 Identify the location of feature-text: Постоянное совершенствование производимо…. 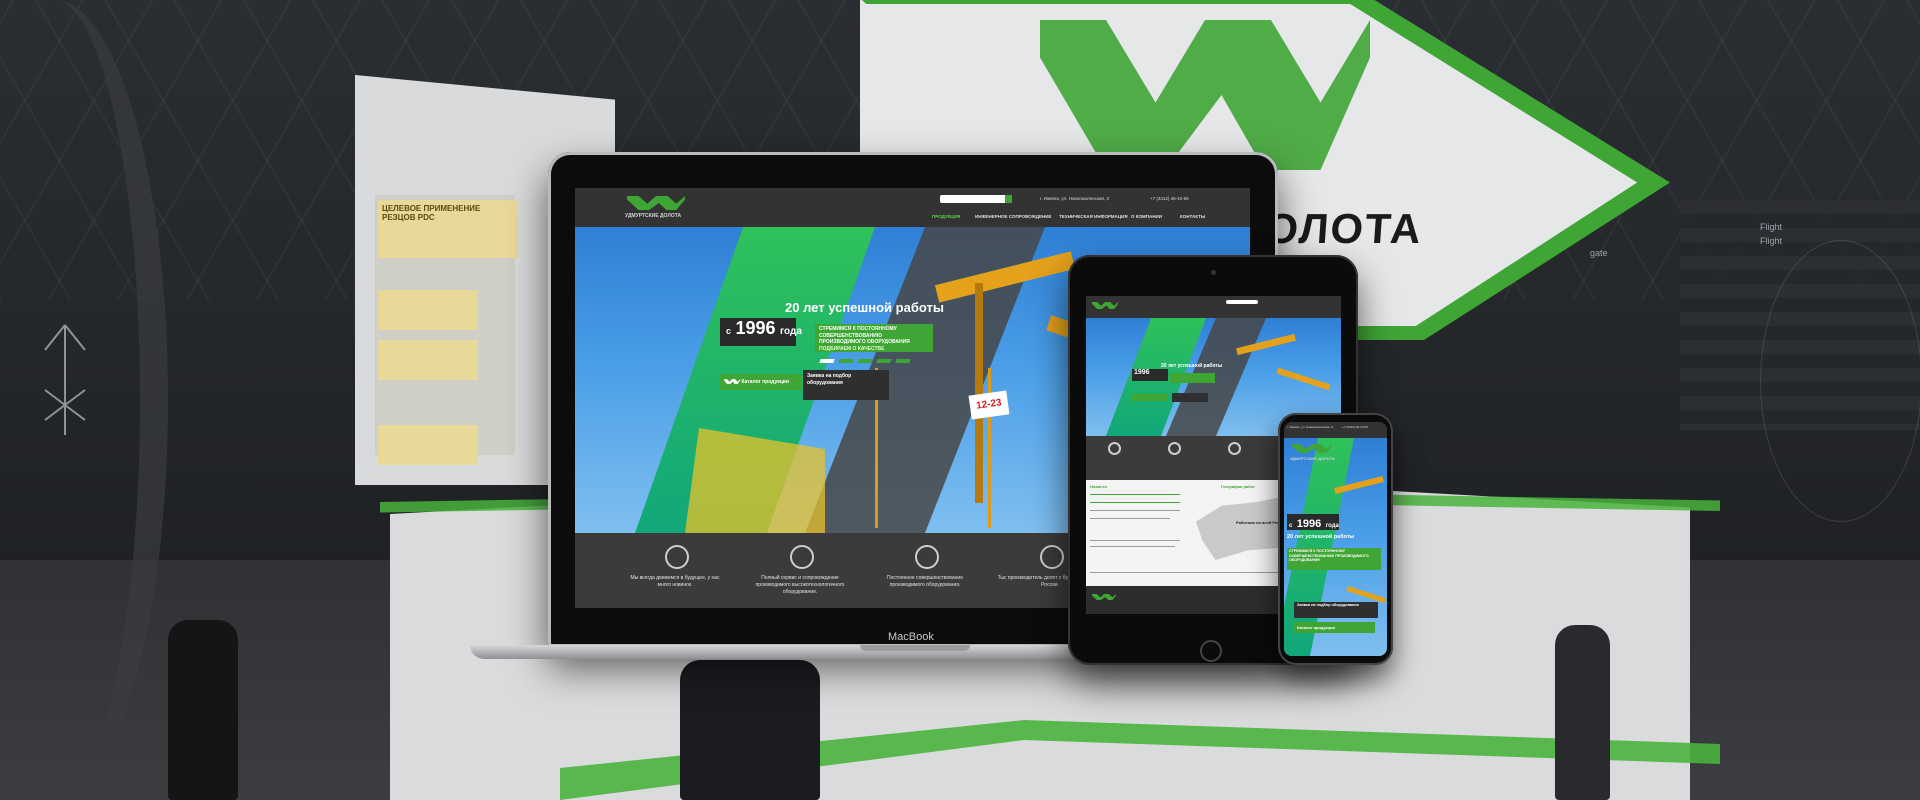
(924, 581).